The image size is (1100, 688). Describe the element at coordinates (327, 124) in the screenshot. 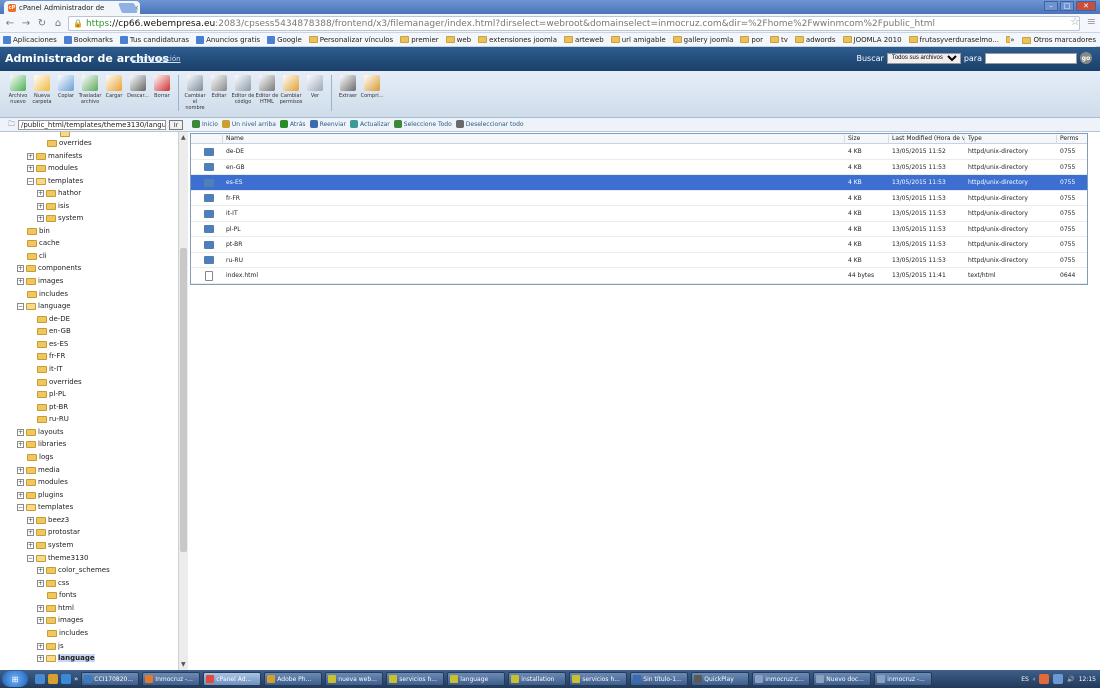

I see `nav-action: Reenviar` at that location.